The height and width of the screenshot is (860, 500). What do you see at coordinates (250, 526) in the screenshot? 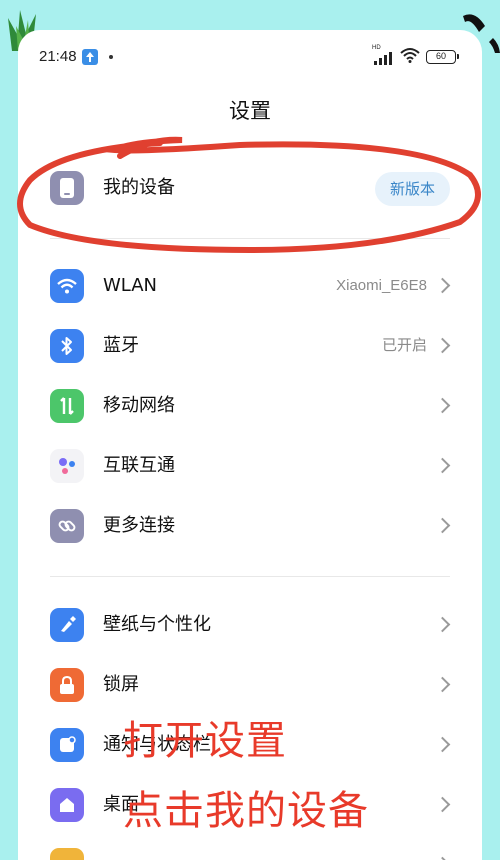
I see `settings-item-more-connections: 更多连接` at bounding box center [250, 526].